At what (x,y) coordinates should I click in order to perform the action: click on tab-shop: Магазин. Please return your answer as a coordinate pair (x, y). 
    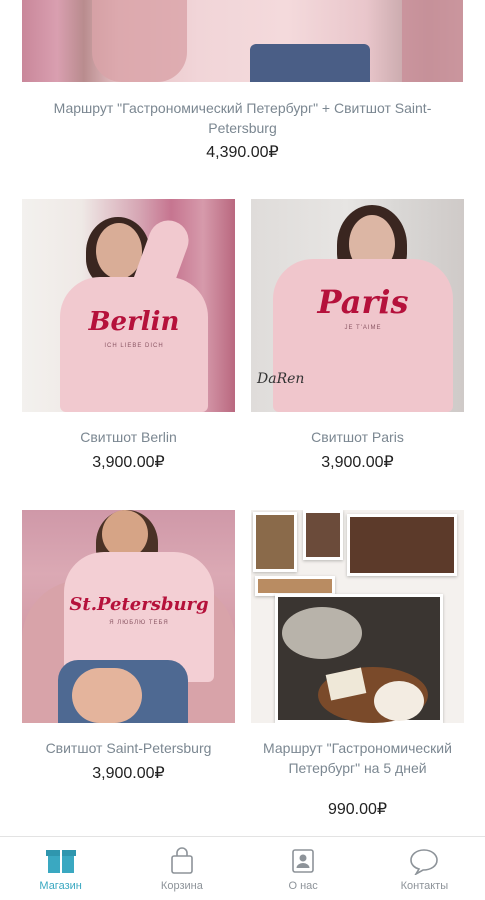
    Looking at the image, I should click on (60, 868).